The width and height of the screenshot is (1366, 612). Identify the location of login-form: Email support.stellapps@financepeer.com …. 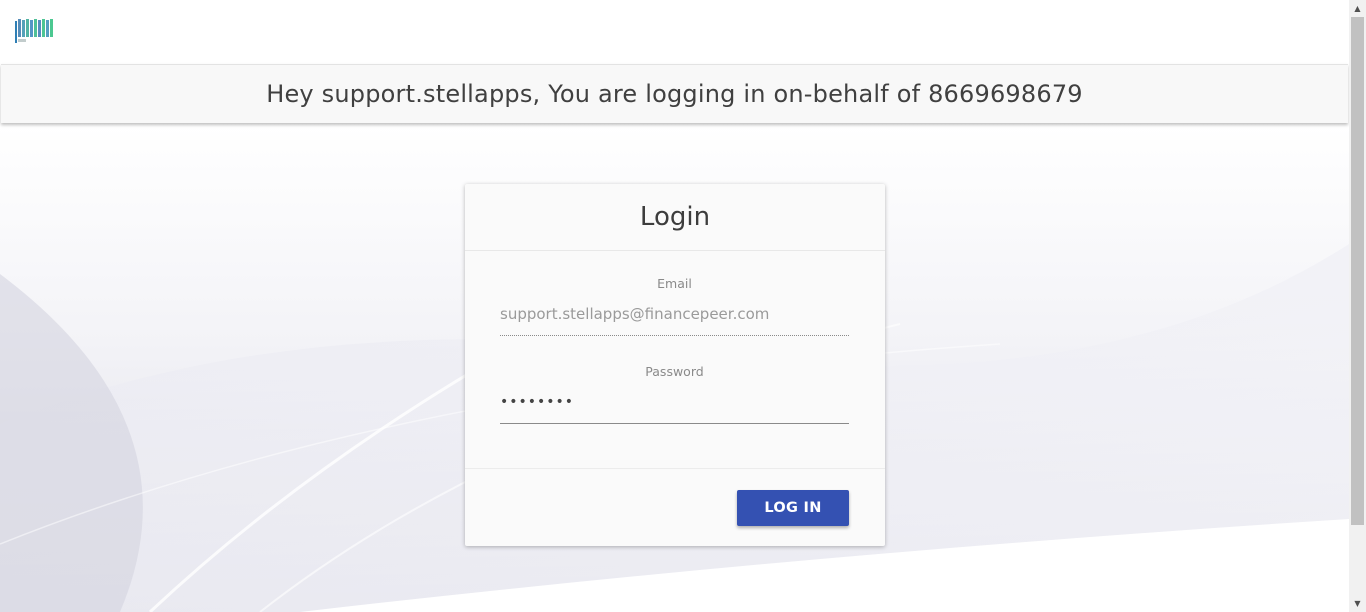
(675, 359).